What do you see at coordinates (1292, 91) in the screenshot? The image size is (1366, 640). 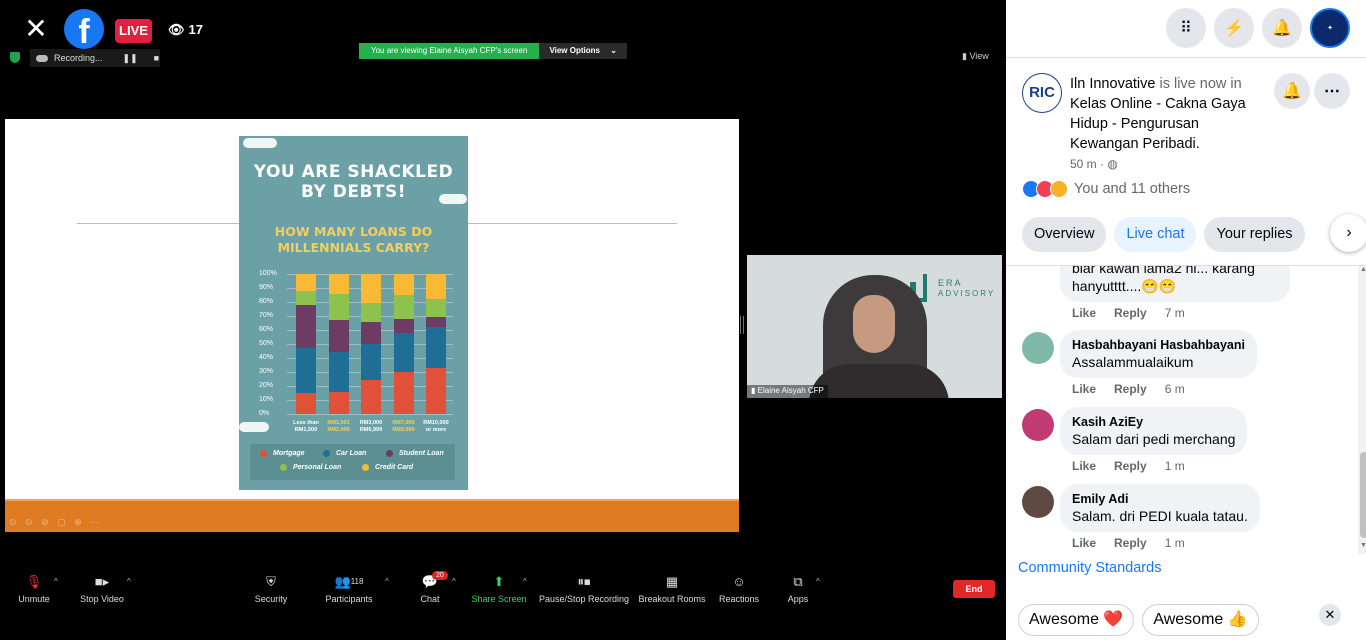 I see `bell-icon: 🔔` at bounding box center [1292, 91].